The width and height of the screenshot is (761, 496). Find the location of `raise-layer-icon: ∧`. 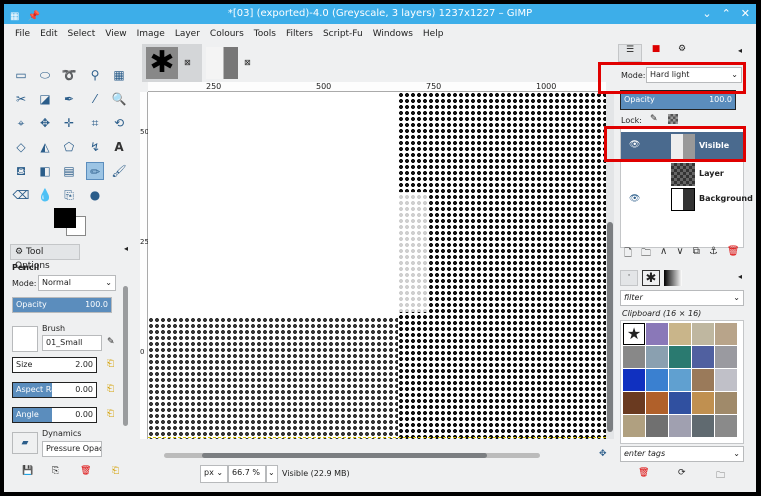

raise-layer-icon: ∧ is located at coordinates (663, 254).